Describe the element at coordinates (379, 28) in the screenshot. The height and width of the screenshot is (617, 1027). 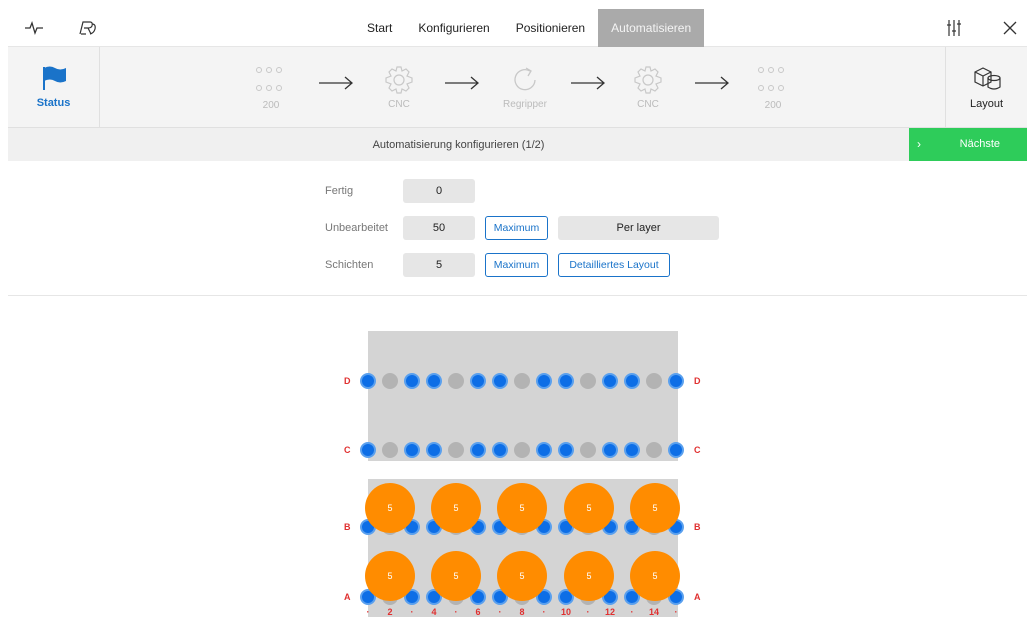
I see `tab-start: Start` at that location.